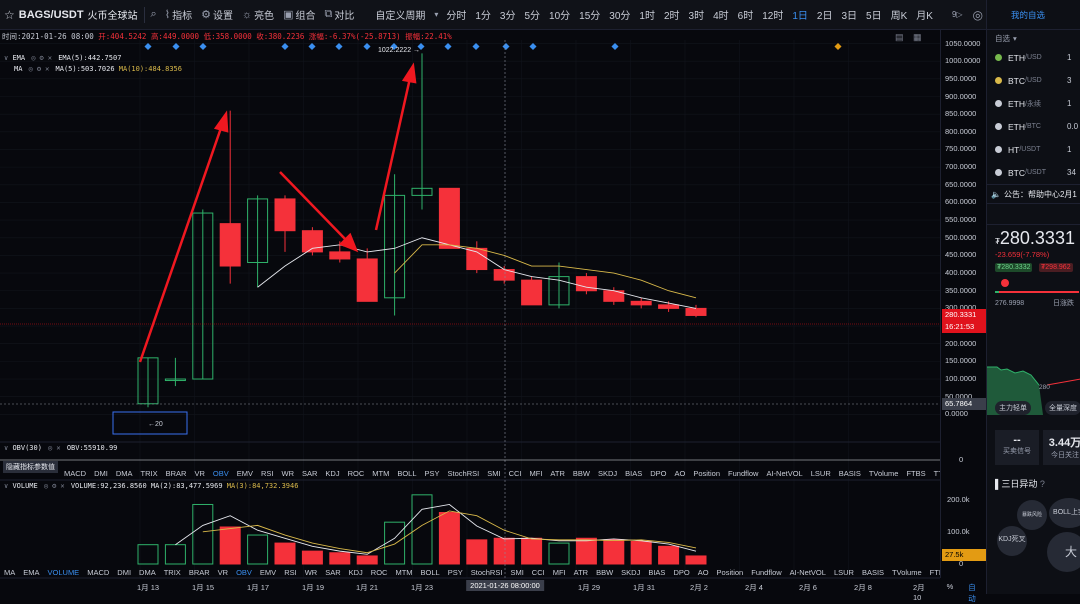  I want to click on mover-bubble: KDJ死叉, so click(1012, 541).